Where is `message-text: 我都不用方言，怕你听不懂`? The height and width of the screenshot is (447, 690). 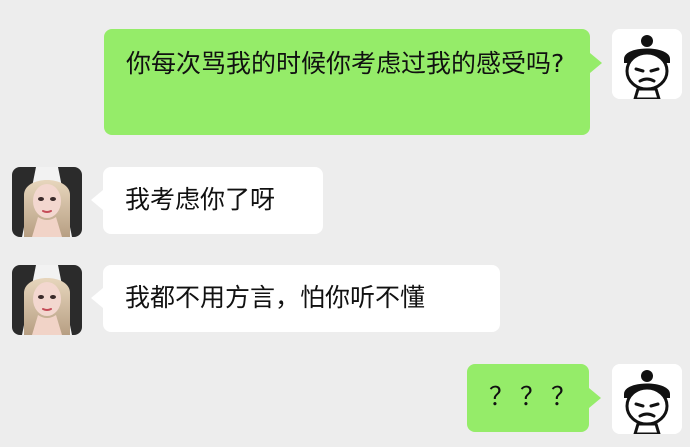
message-text: 我都不用方言，怕你听不懂 is located at coordinates (275, 297).